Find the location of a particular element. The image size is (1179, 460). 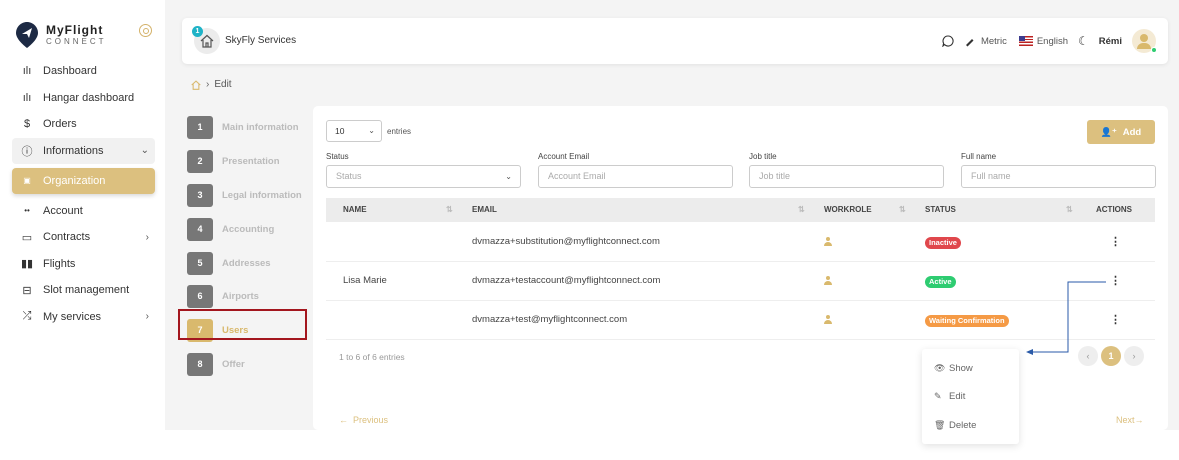

job-title-filter: Job title Job title is located at coordinates (846, 170).